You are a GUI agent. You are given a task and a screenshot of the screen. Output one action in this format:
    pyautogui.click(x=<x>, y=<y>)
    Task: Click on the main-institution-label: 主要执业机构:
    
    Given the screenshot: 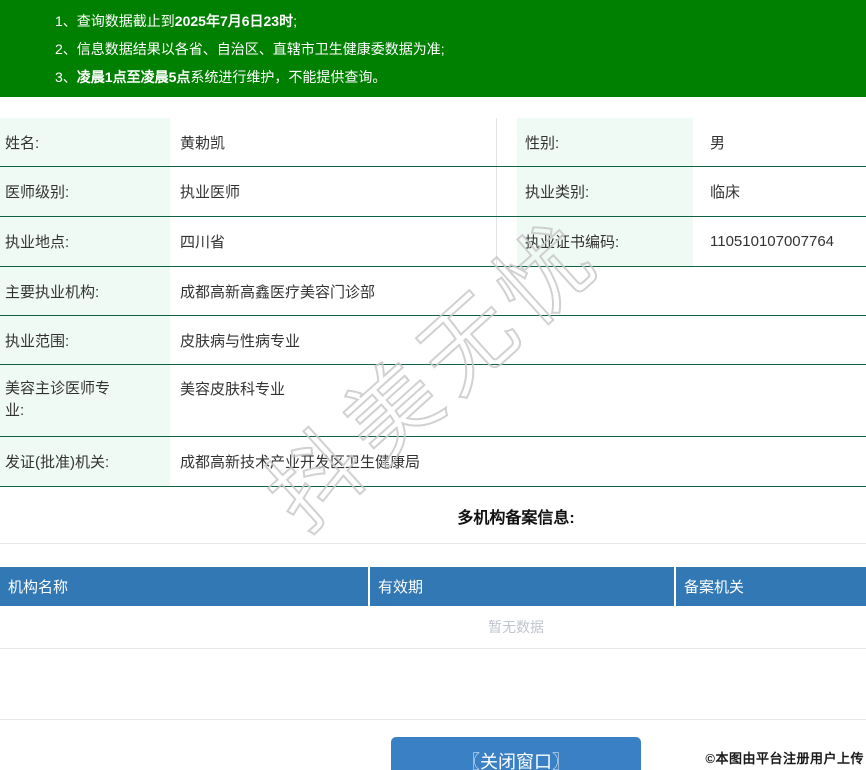 What is the action you would take?
    pyautogui.click(x=85, y=291)
    